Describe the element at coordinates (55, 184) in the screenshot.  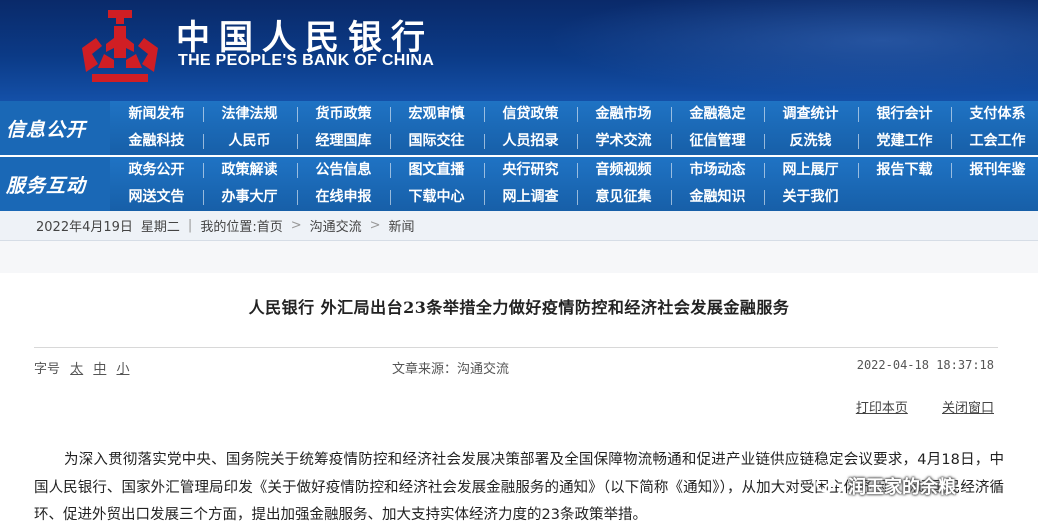
I see `service-nav-label: 服务互动` at that location.